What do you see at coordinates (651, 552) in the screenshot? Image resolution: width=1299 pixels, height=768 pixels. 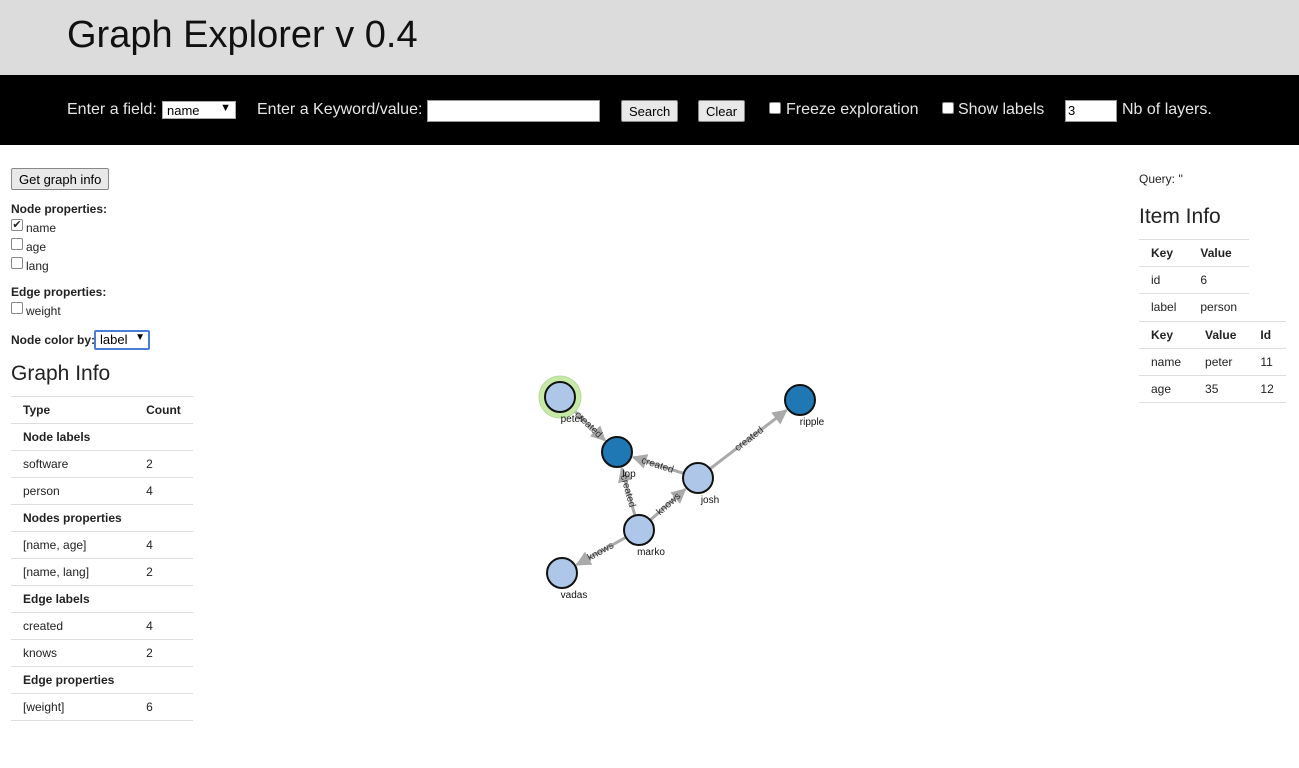 I see `node-label: marko` at bounding box center [651, 552].